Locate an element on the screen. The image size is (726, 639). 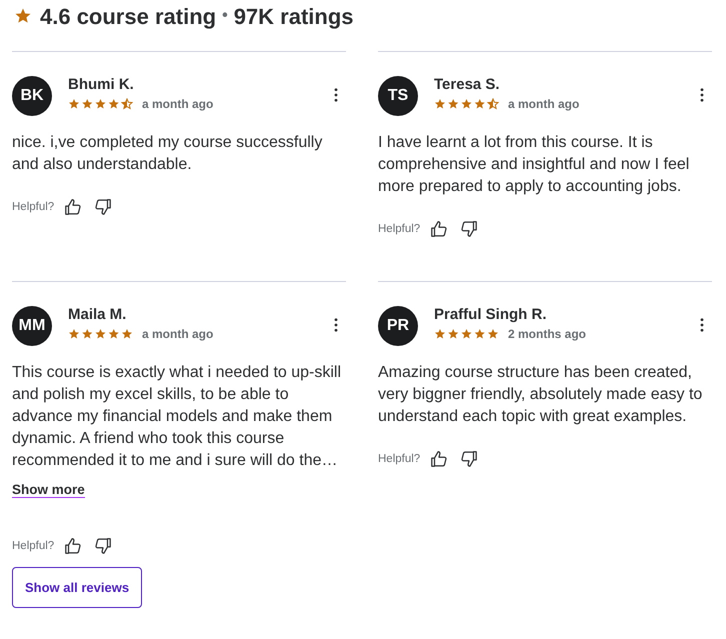
avatar: BK is located at coordinates (32, 96).